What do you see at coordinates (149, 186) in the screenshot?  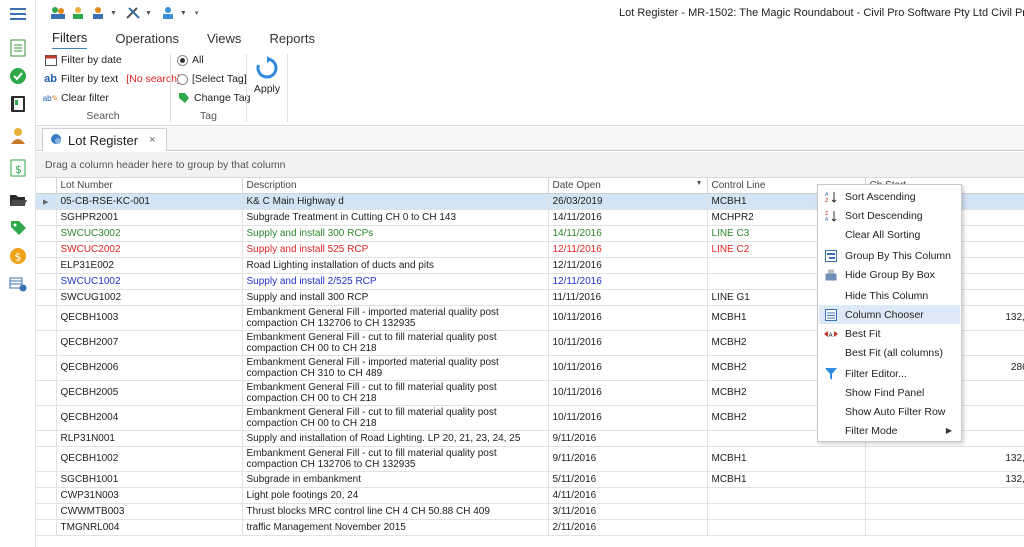 I see `column-header-lot-number: Lot Number` at bounding box center [149, 186].